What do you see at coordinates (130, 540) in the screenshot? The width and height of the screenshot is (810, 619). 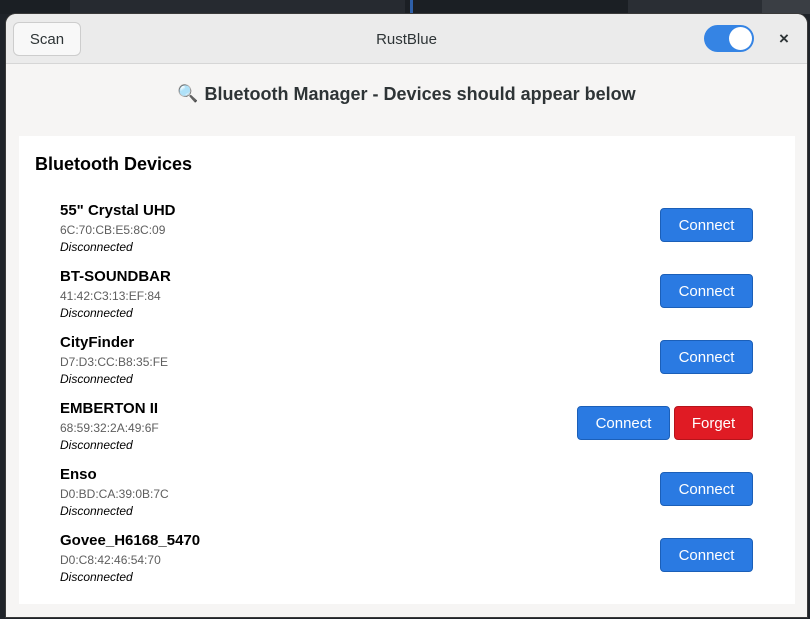 I see `device-name: Govee_H6168_5470` at bounding box center [130, 540].